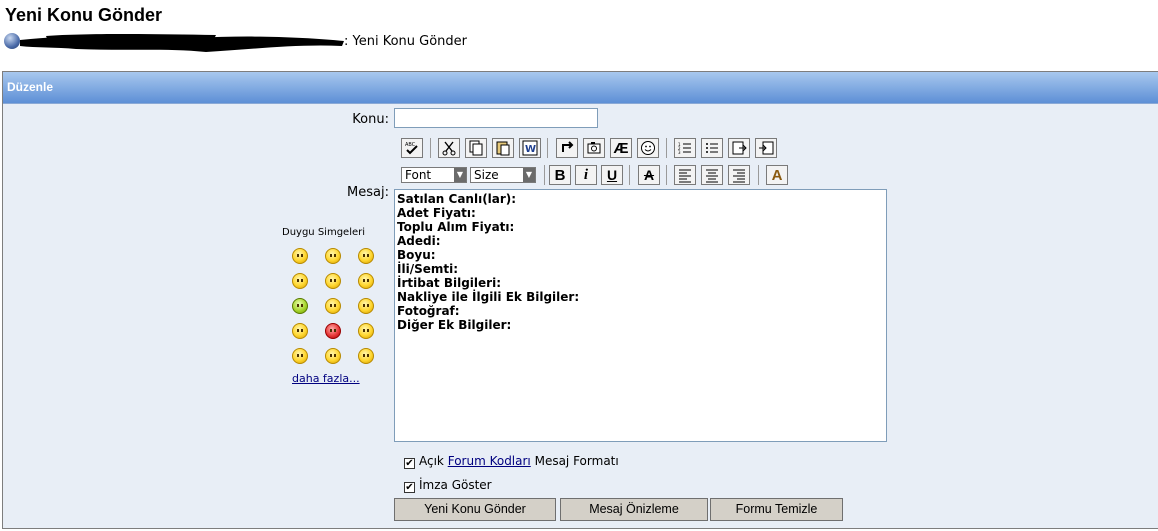  What do you see at coordinates (300, 356) in the screenshot?
I see `star-smiley-icon` at bounding box center [300, 356].